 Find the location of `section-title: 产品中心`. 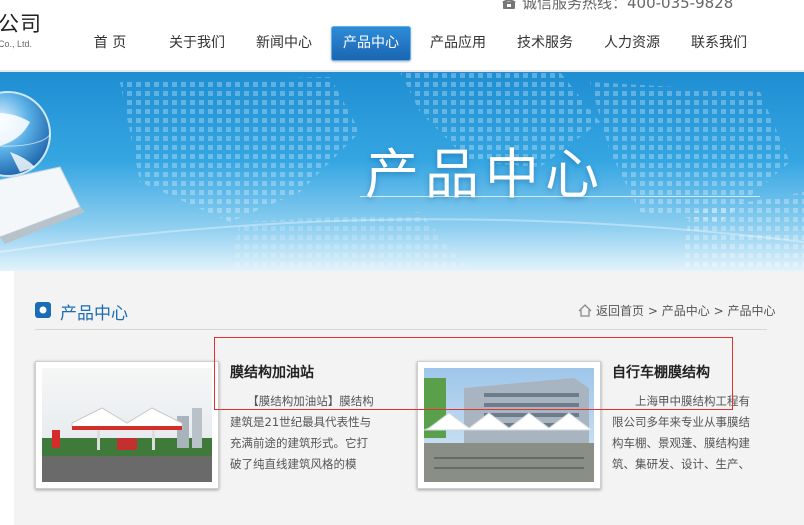

section-title: 产品中心 is located at coordinates (94, 314).